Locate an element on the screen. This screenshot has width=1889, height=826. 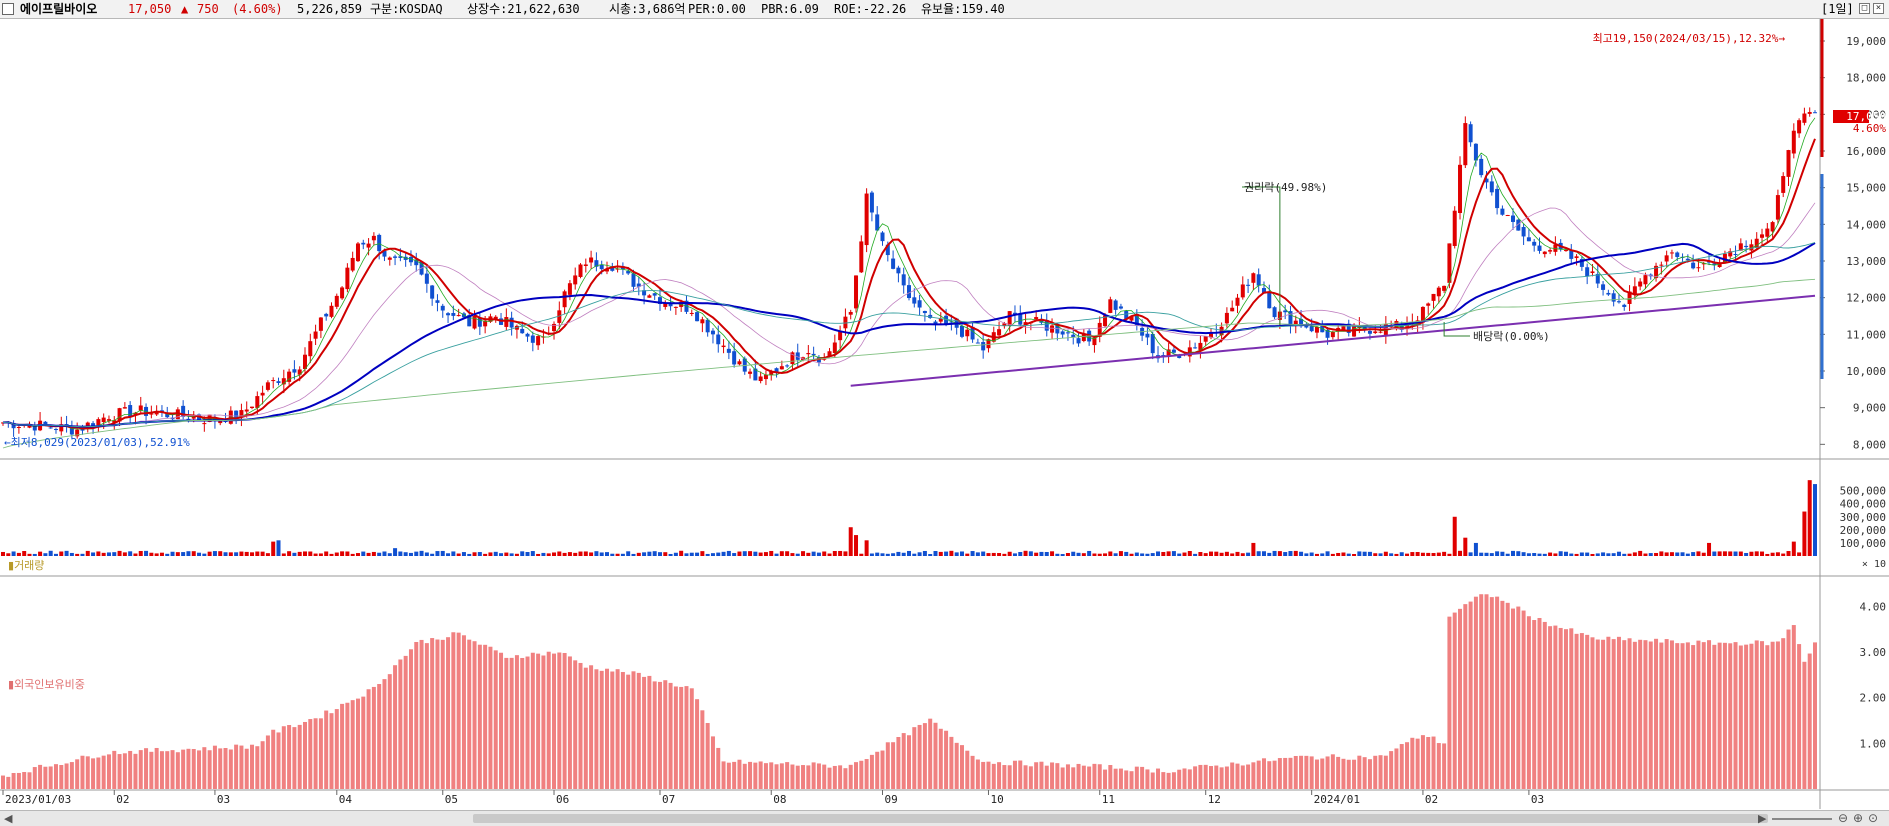
close-icon: × is located at coordinates (1878, 8).